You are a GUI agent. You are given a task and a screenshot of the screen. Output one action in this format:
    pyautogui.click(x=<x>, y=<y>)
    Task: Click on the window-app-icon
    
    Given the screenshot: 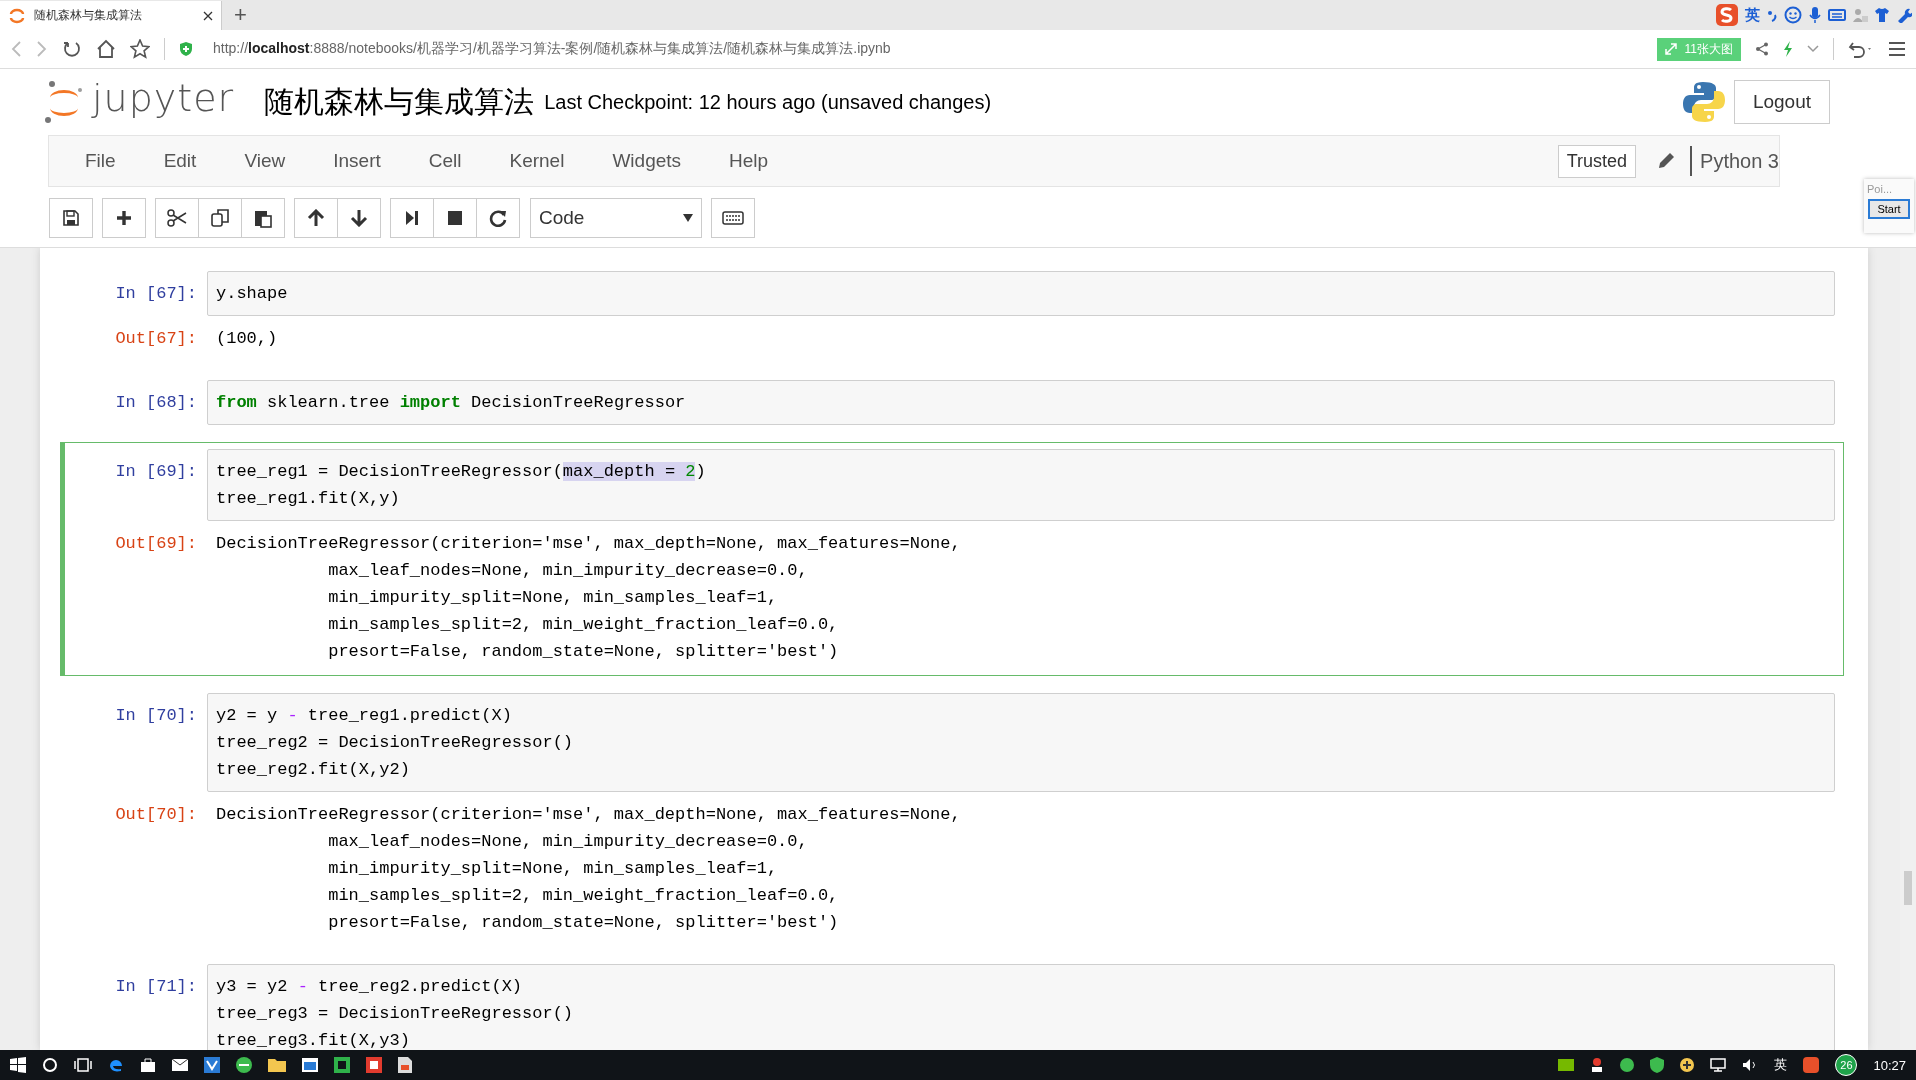 What is the action you would take?
    pyautogui.click(x=310, y=1065)
    